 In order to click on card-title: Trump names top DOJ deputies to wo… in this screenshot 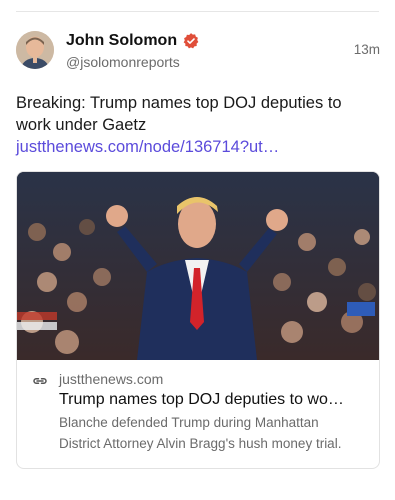, I will do `click(214, 399)`.